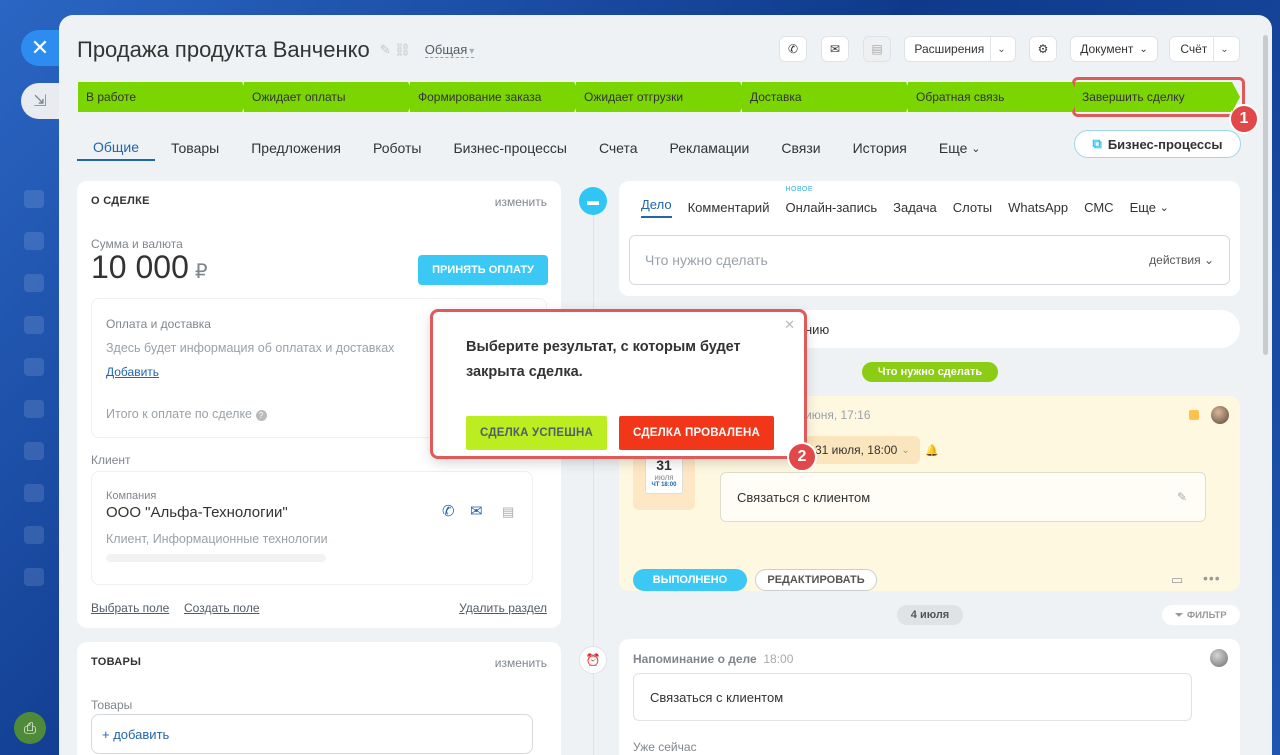  What do you see at coordinates (1114, 49) in the screenshot?
I see `document-button: Документ ⌄` at bounding box center [1114, 49].